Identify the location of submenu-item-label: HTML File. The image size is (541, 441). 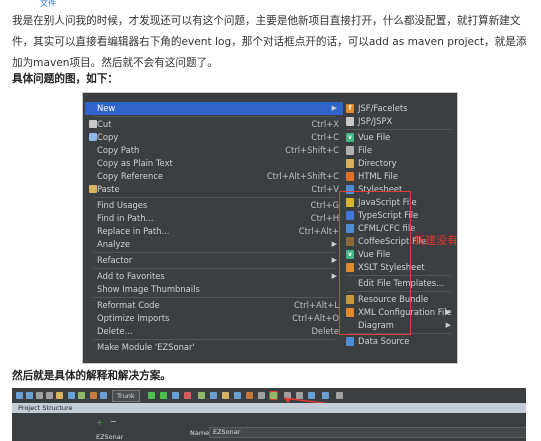
(378, 176).